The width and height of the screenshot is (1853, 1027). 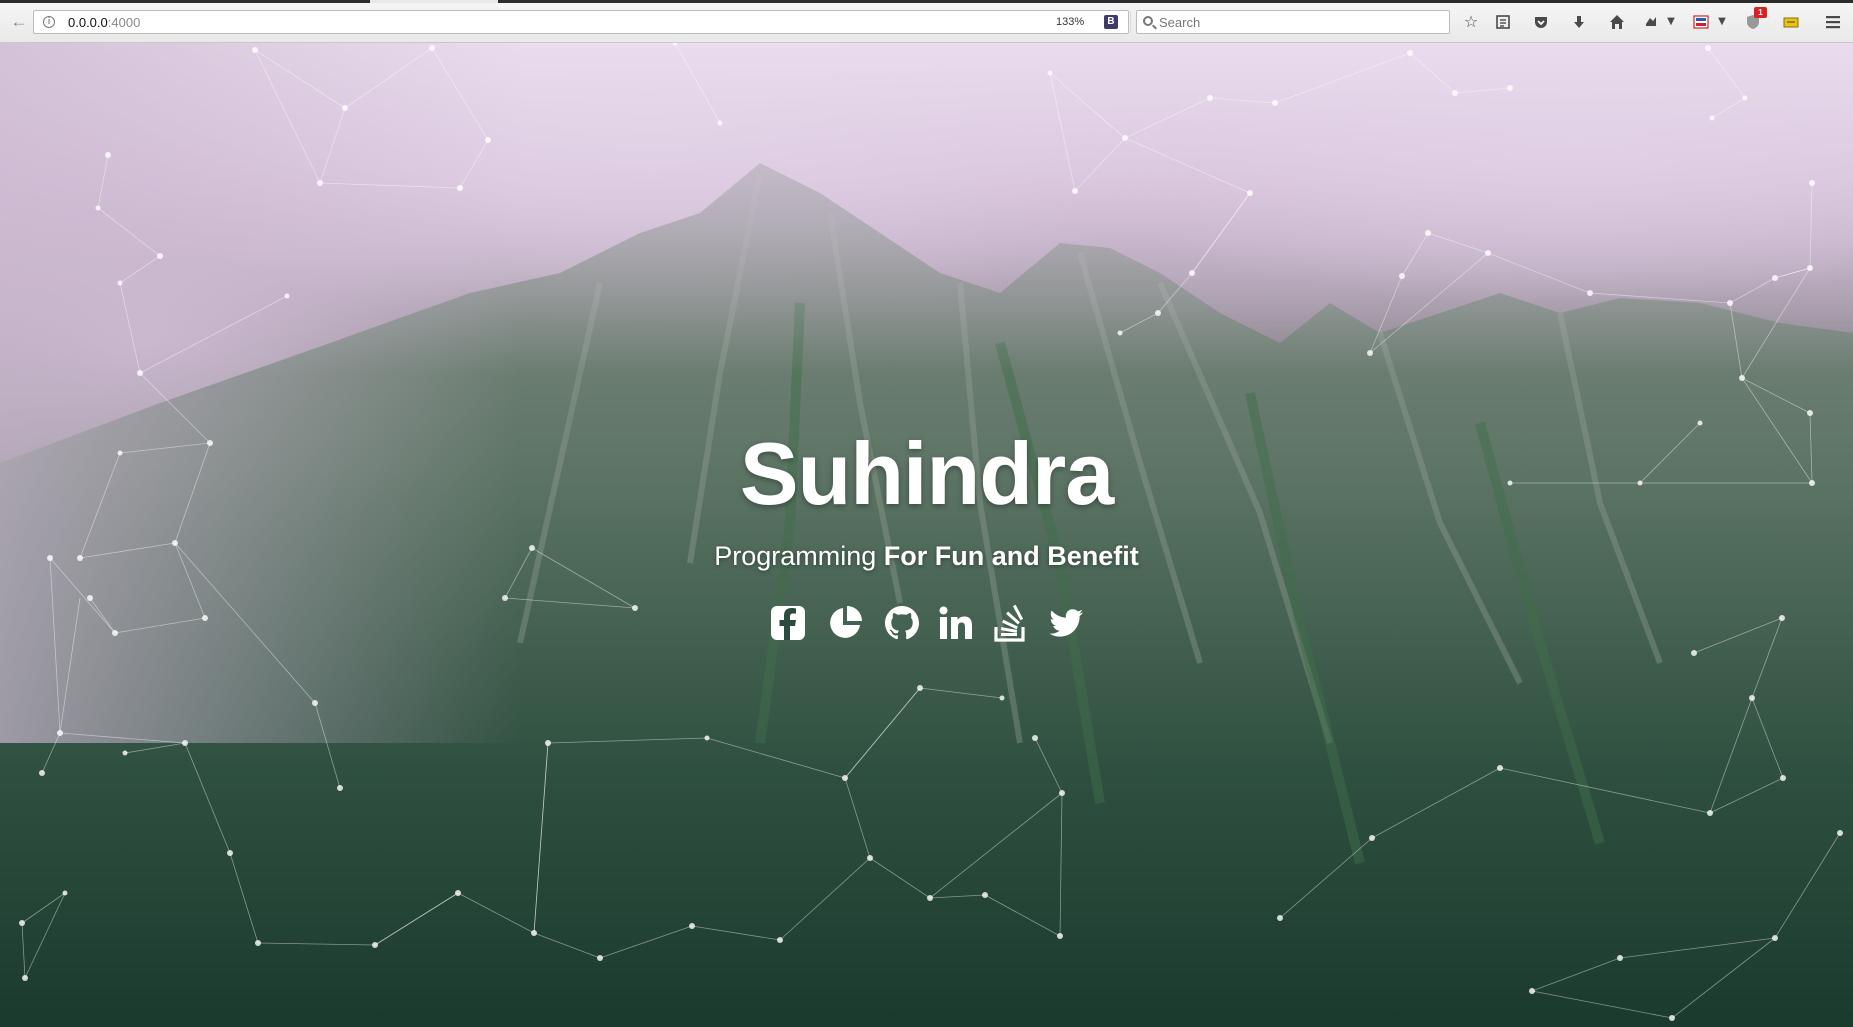 I want to click on tagline: Programming For Fun and Benefit, so click(x=926, y=556).